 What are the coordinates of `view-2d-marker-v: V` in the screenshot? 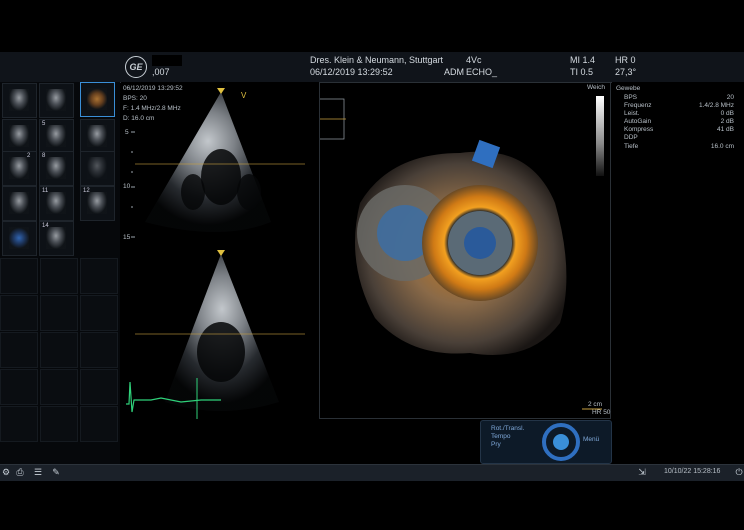 It's located at (244, 95).